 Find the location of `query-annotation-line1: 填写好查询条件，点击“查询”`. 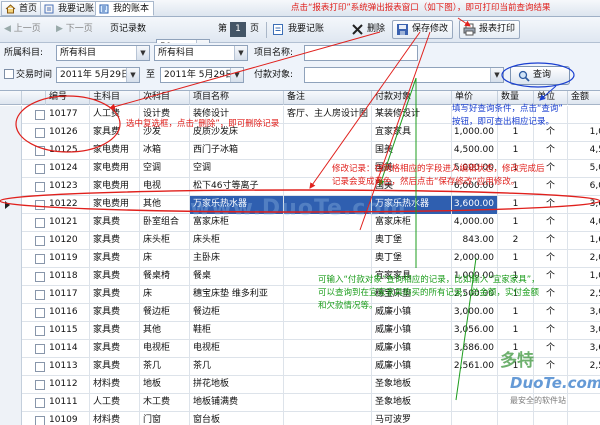

query-annotation-line1: 填写好查询条件，点击“查询” is located at coordinates (507, 109).